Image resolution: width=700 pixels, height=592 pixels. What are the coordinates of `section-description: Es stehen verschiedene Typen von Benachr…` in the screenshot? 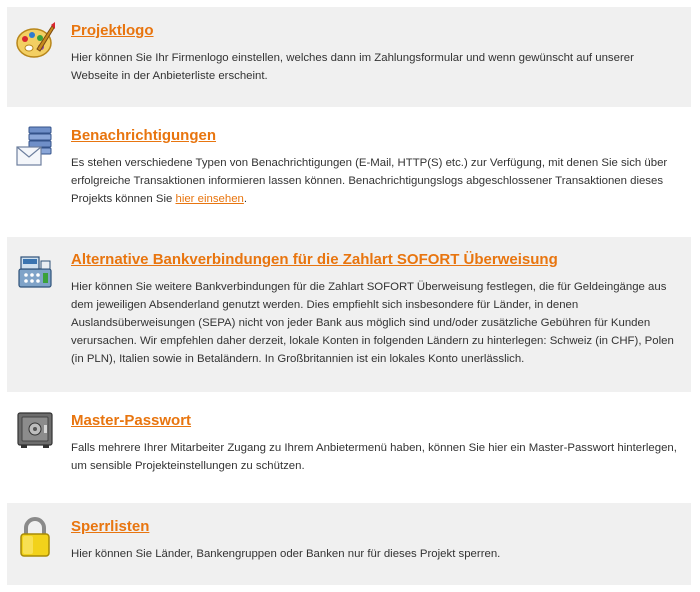 It's located at (375, 181).